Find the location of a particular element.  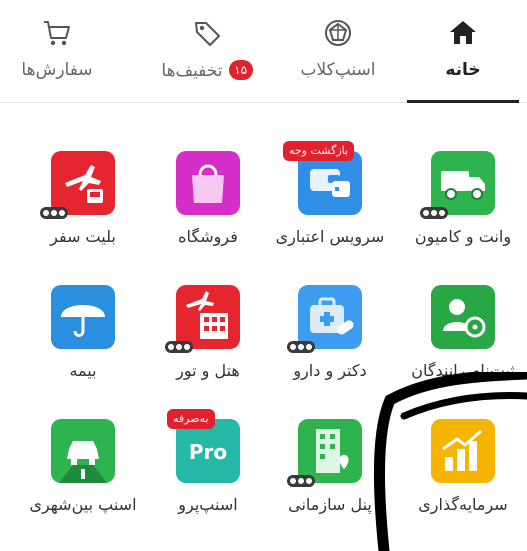

tab-snapp-club: اسنپ‌کلاب is located at coordinates (338, 51).